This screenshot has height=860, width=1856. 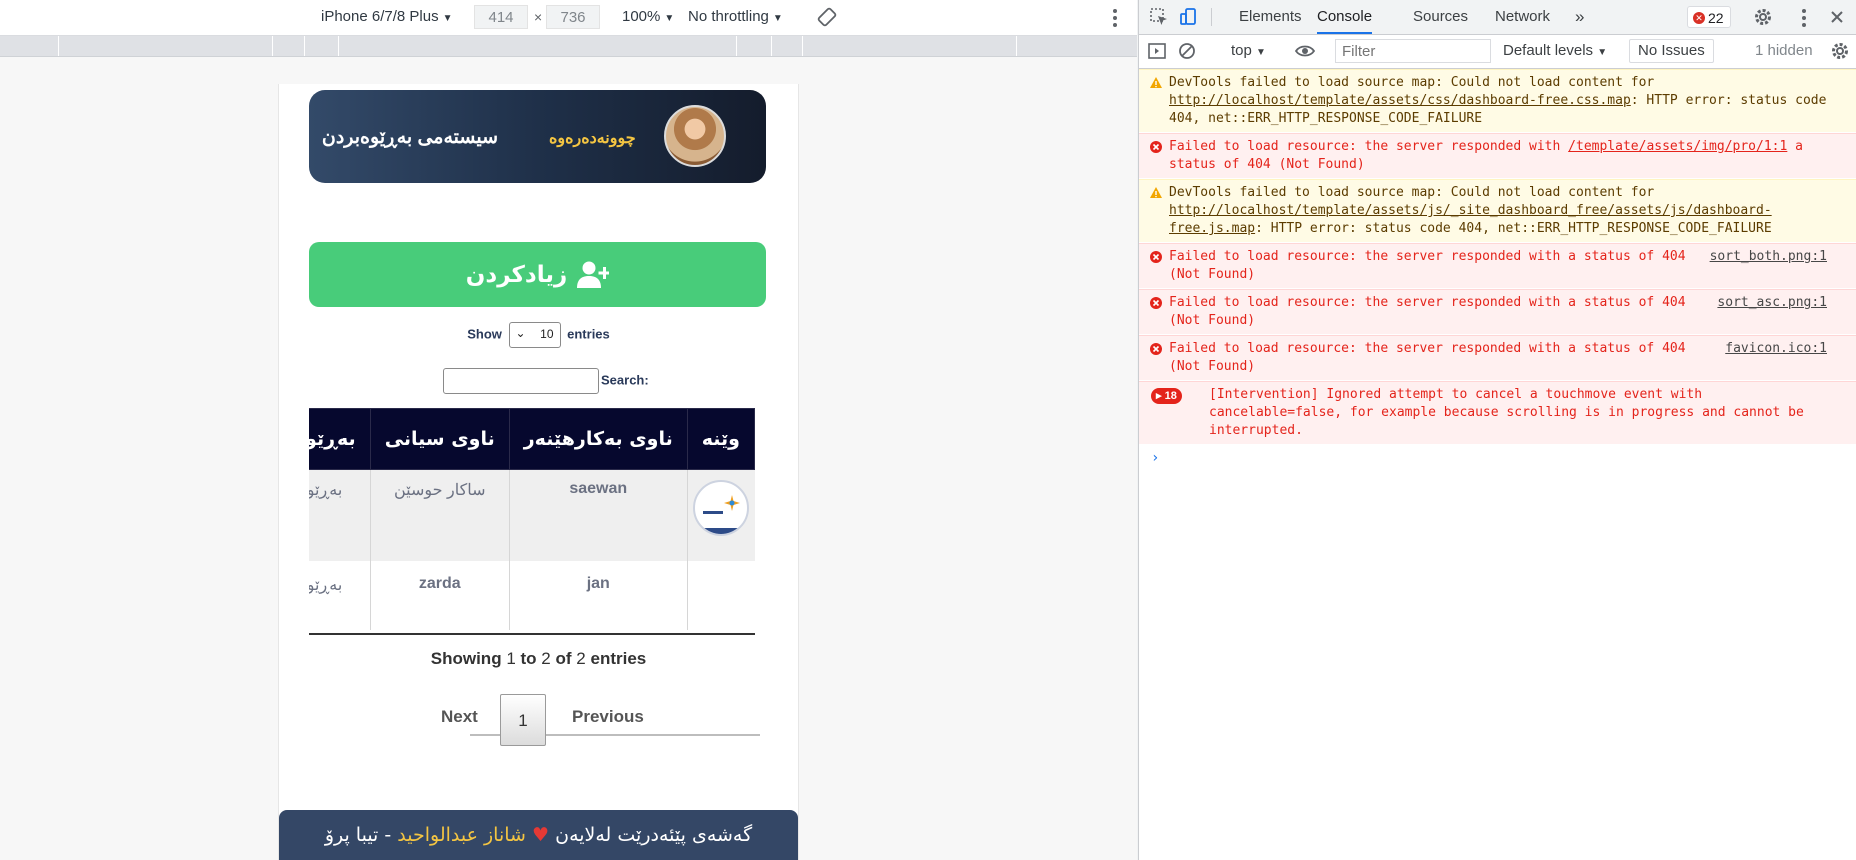 What do you see at coordinates (720, 439) in the screenshot?
I see `column-header-image: وێنە` at bounding box center [720, 439].